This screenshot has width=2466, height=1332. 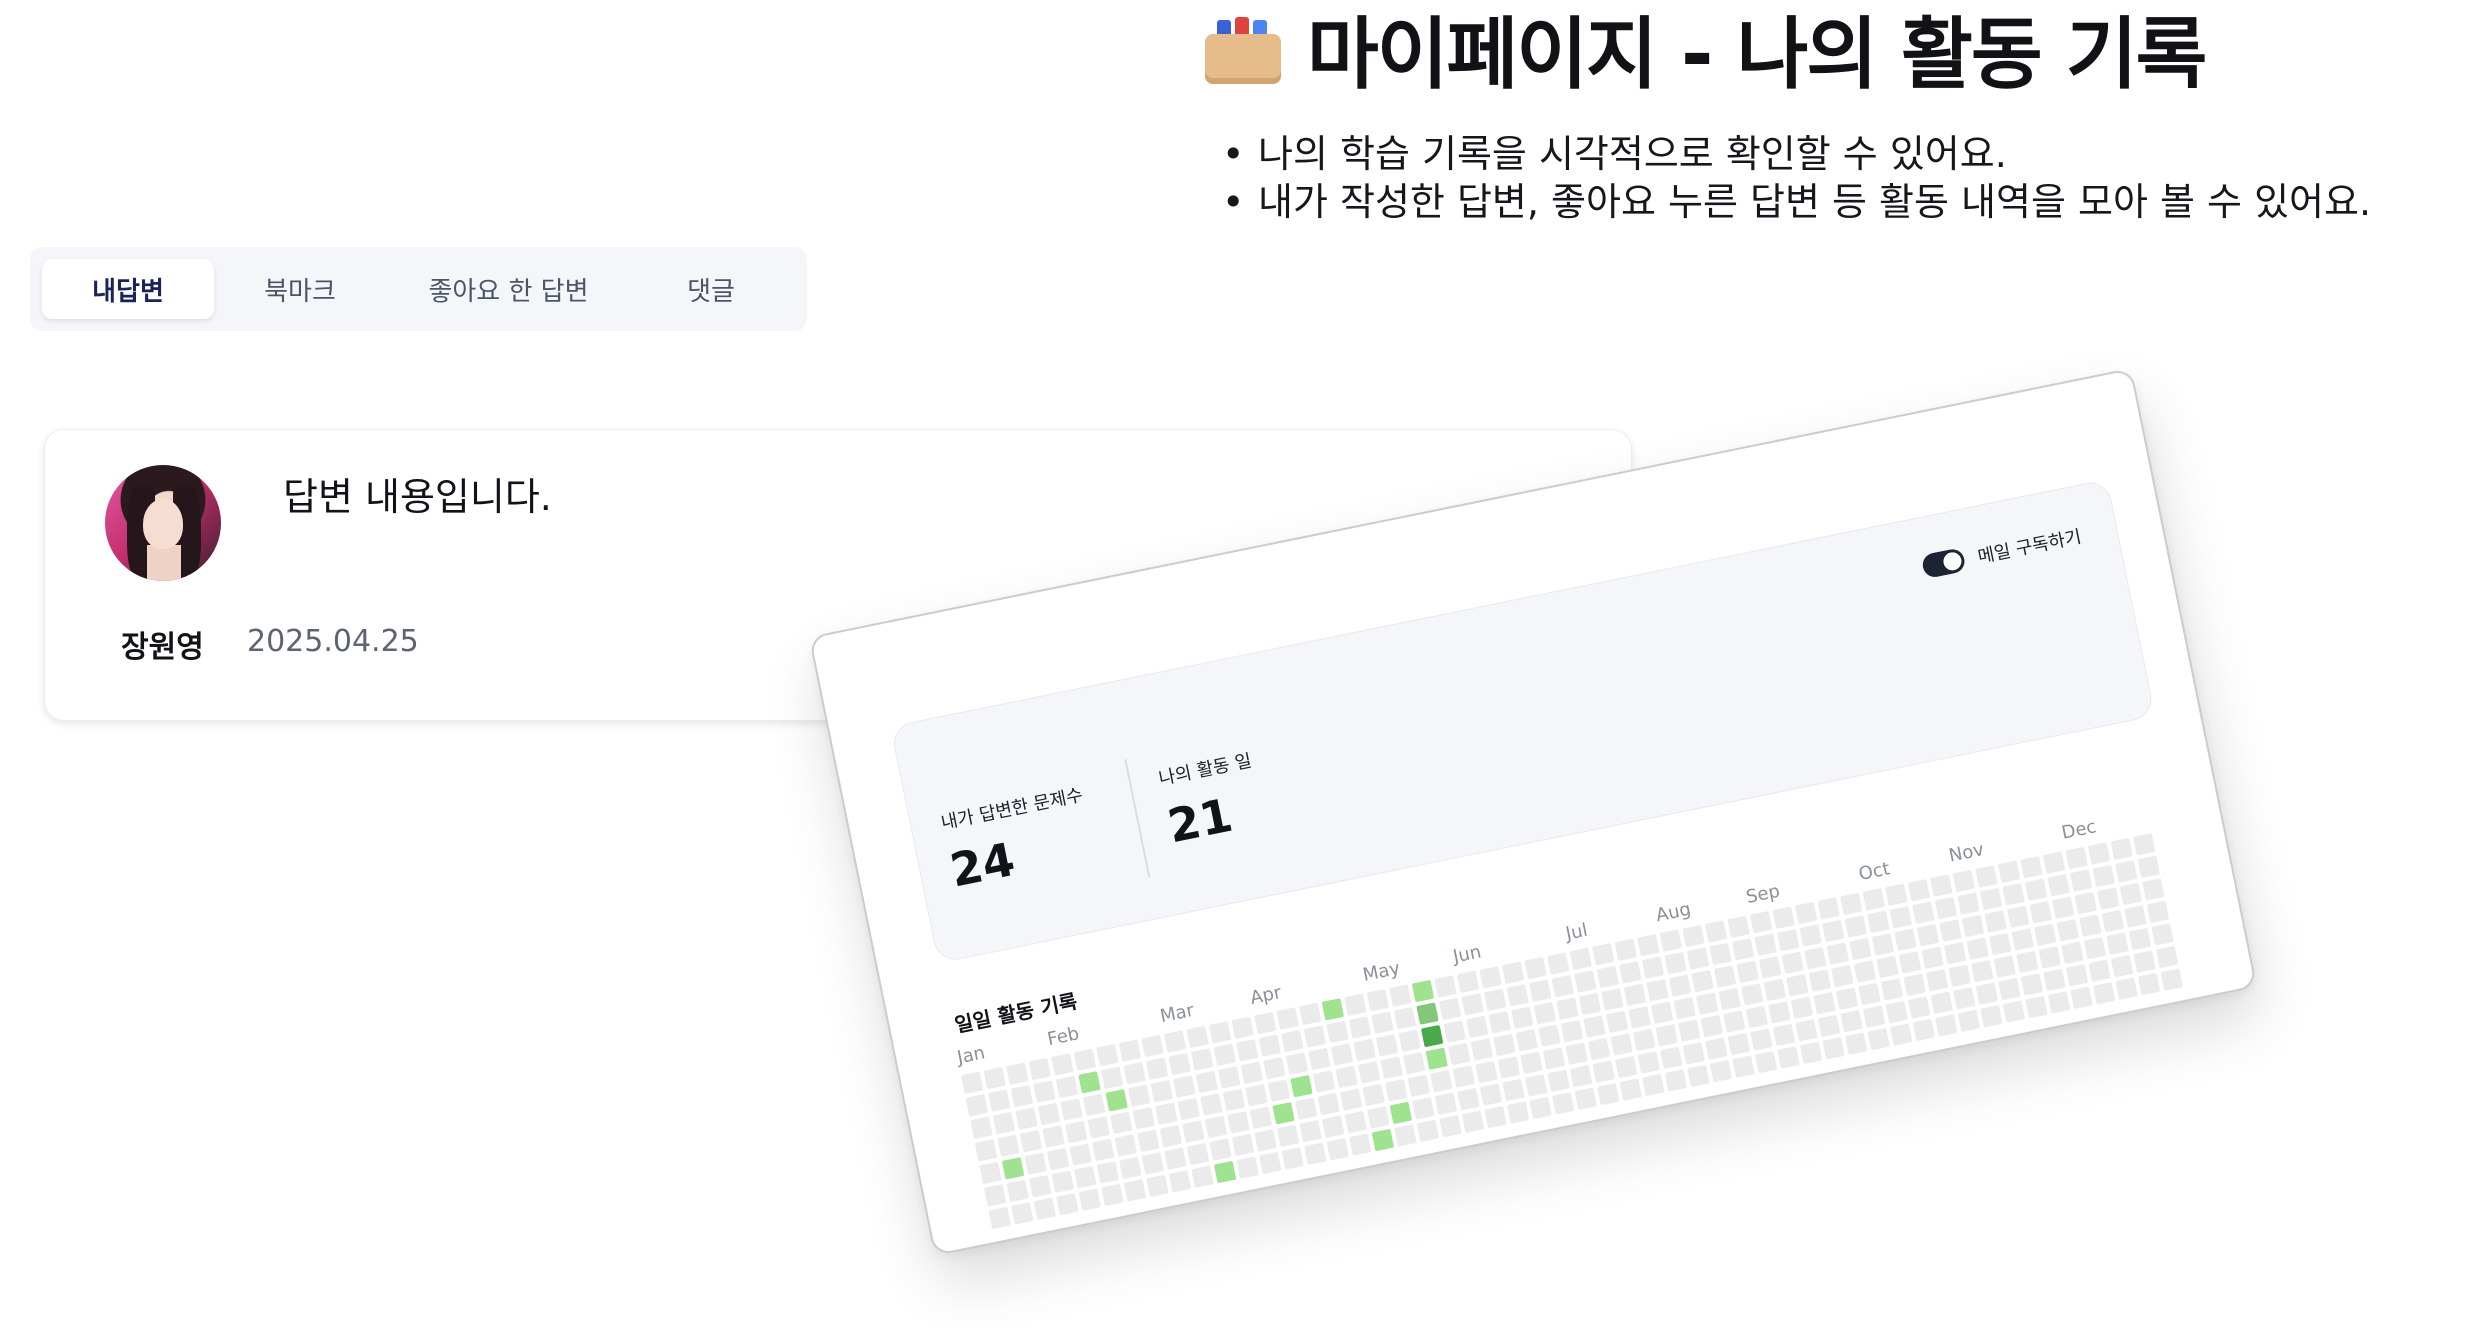 What do you see at coordinates (1874, 872) in the screenshot?
I see `month-label: Oct` at bounding box center [1874, 872].